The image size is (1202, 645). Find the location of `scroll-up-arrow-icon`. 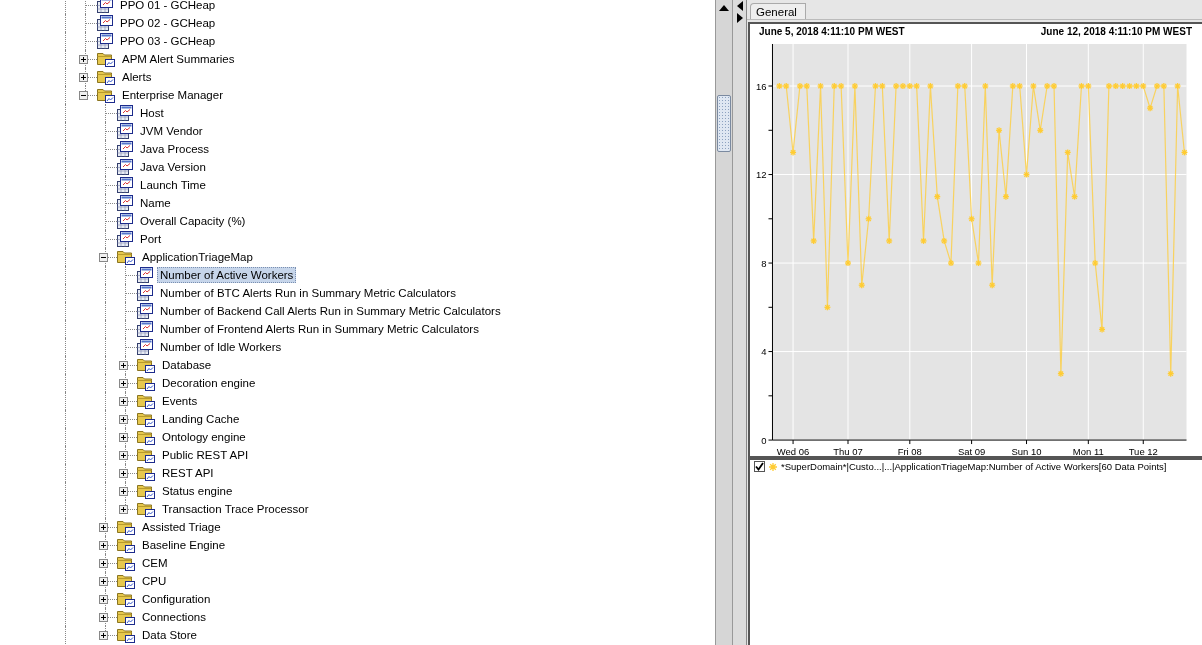

scroll-up-arrow-icon is located at coordinates (724, 8).